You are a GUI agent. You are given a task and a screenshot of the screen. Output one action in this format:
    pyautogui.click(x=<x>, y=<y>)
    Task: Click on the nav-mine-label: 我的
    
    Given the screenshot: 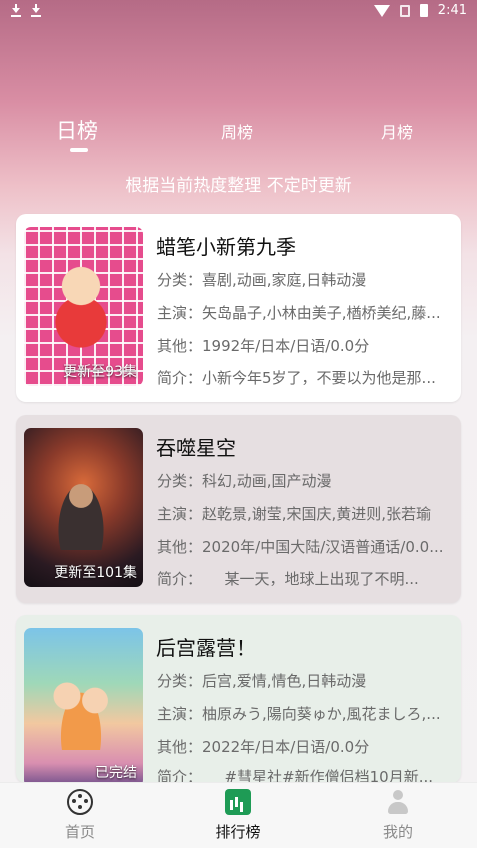 What is the action you would take?
    pyautogui.click(x=397, y=832)
    